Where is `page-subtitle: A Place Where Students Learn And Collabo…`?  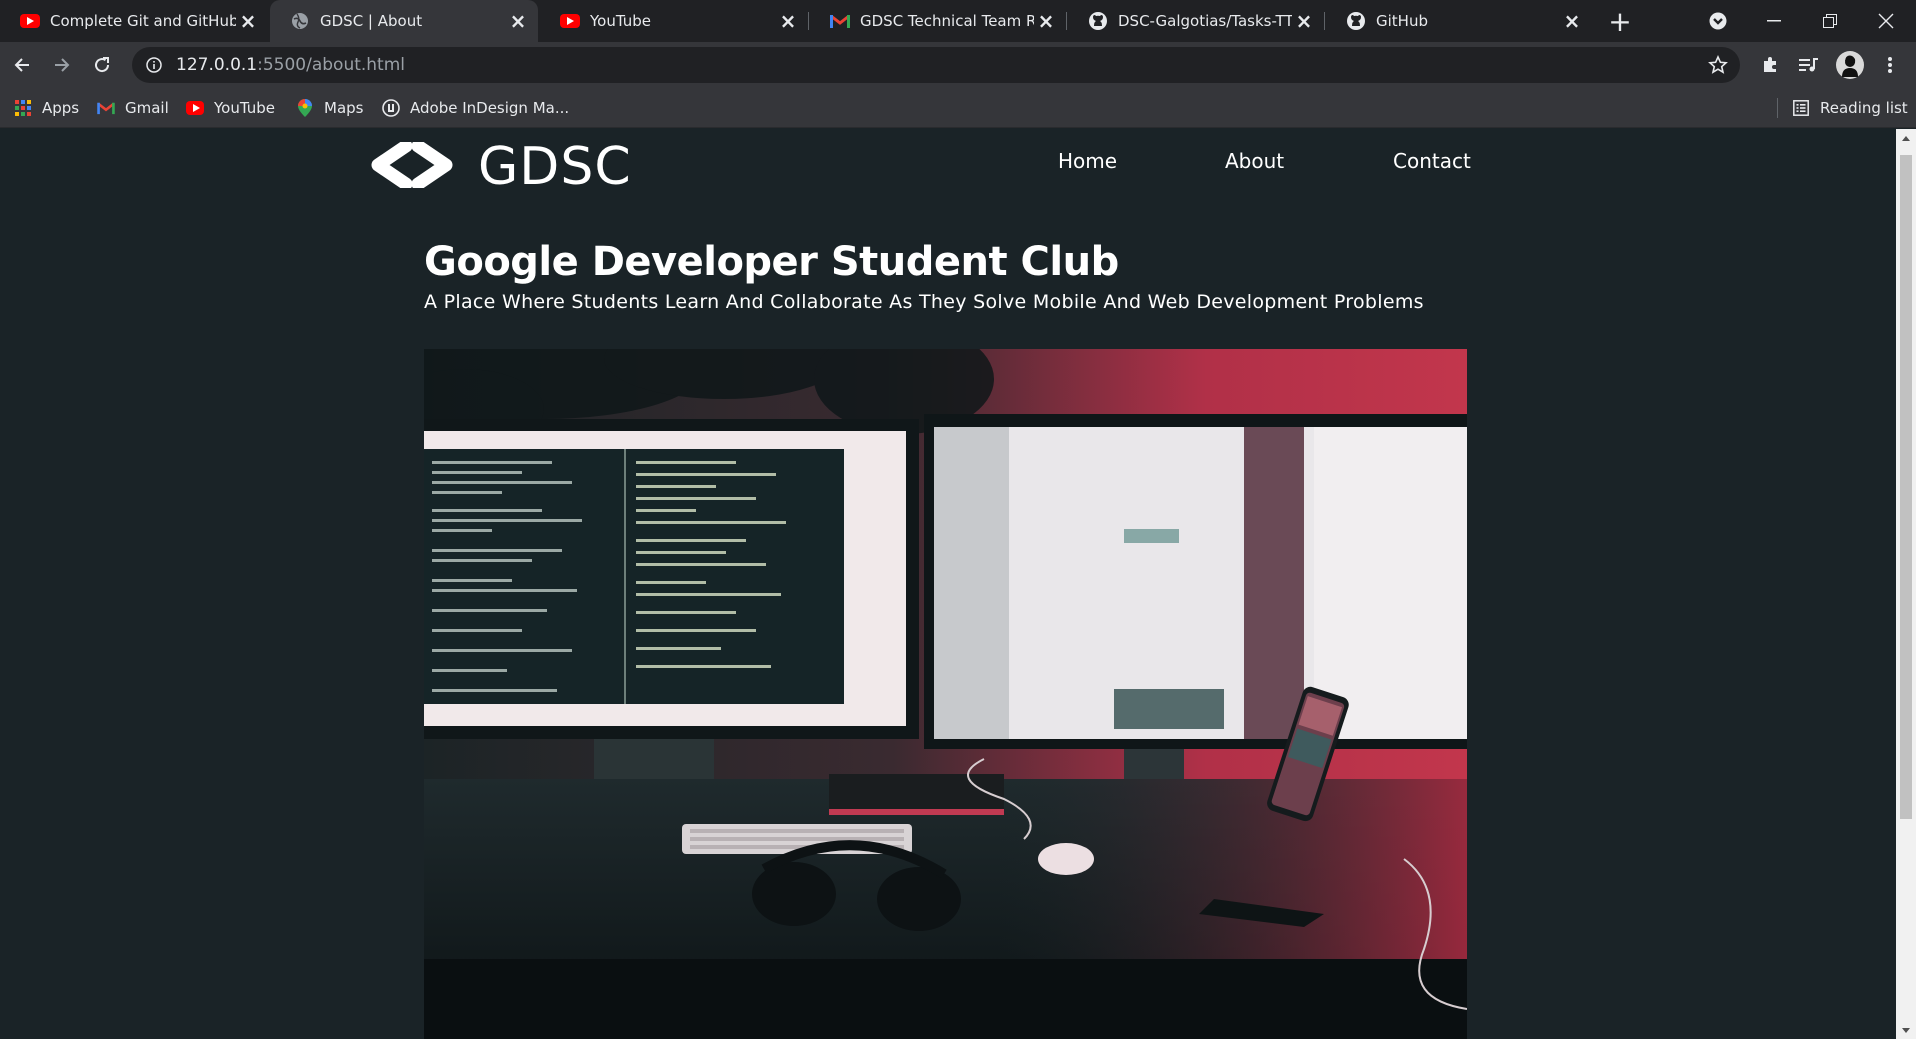
page-subtitle: A Place Where Students Learn And Collabo… is located at coordinates (924, 302).